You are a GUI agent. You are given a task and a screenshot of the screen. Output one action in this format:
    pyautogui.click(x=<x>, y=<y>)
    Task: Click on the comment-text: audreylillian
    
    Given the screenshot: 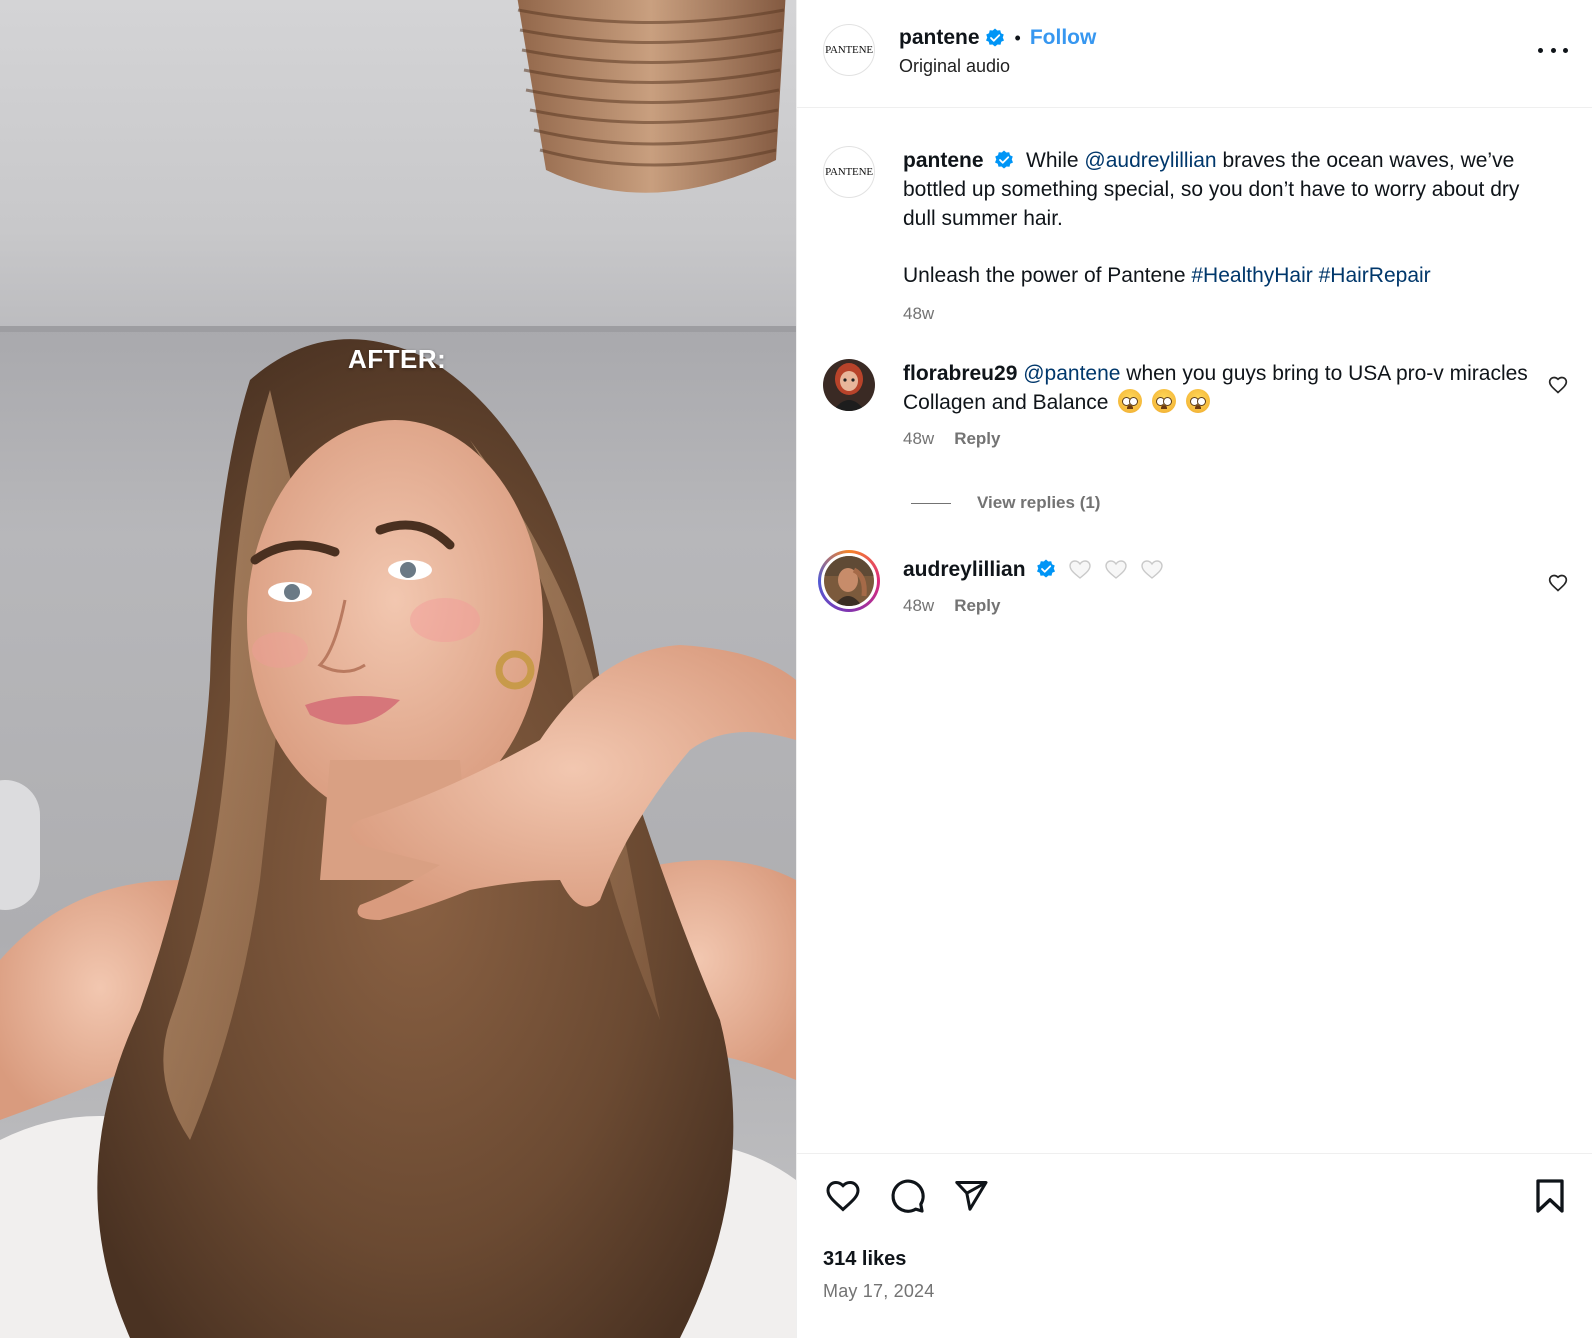 What is the action you would take?
    pyautogui.click(x=1218, y=569)
    